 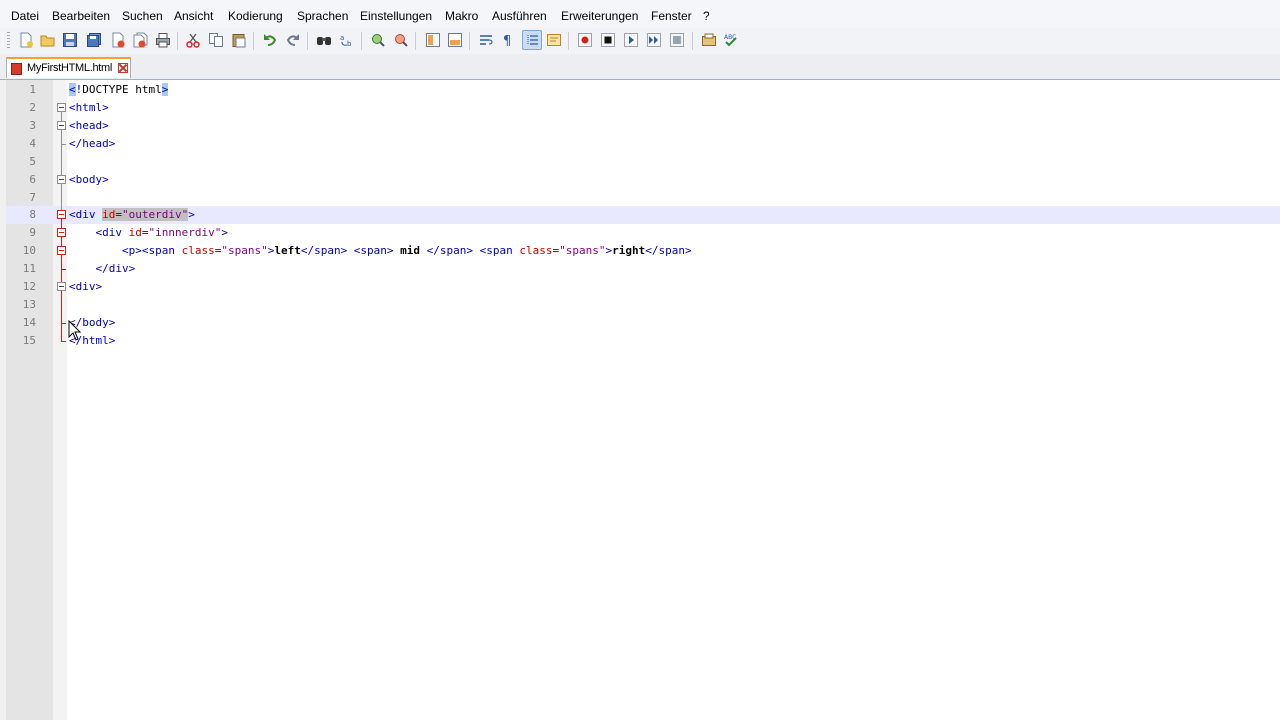 What do you see at coordinates (115, 268) in the screenshot?
I see `line-text: </div>` at bounding box center [115, 268].